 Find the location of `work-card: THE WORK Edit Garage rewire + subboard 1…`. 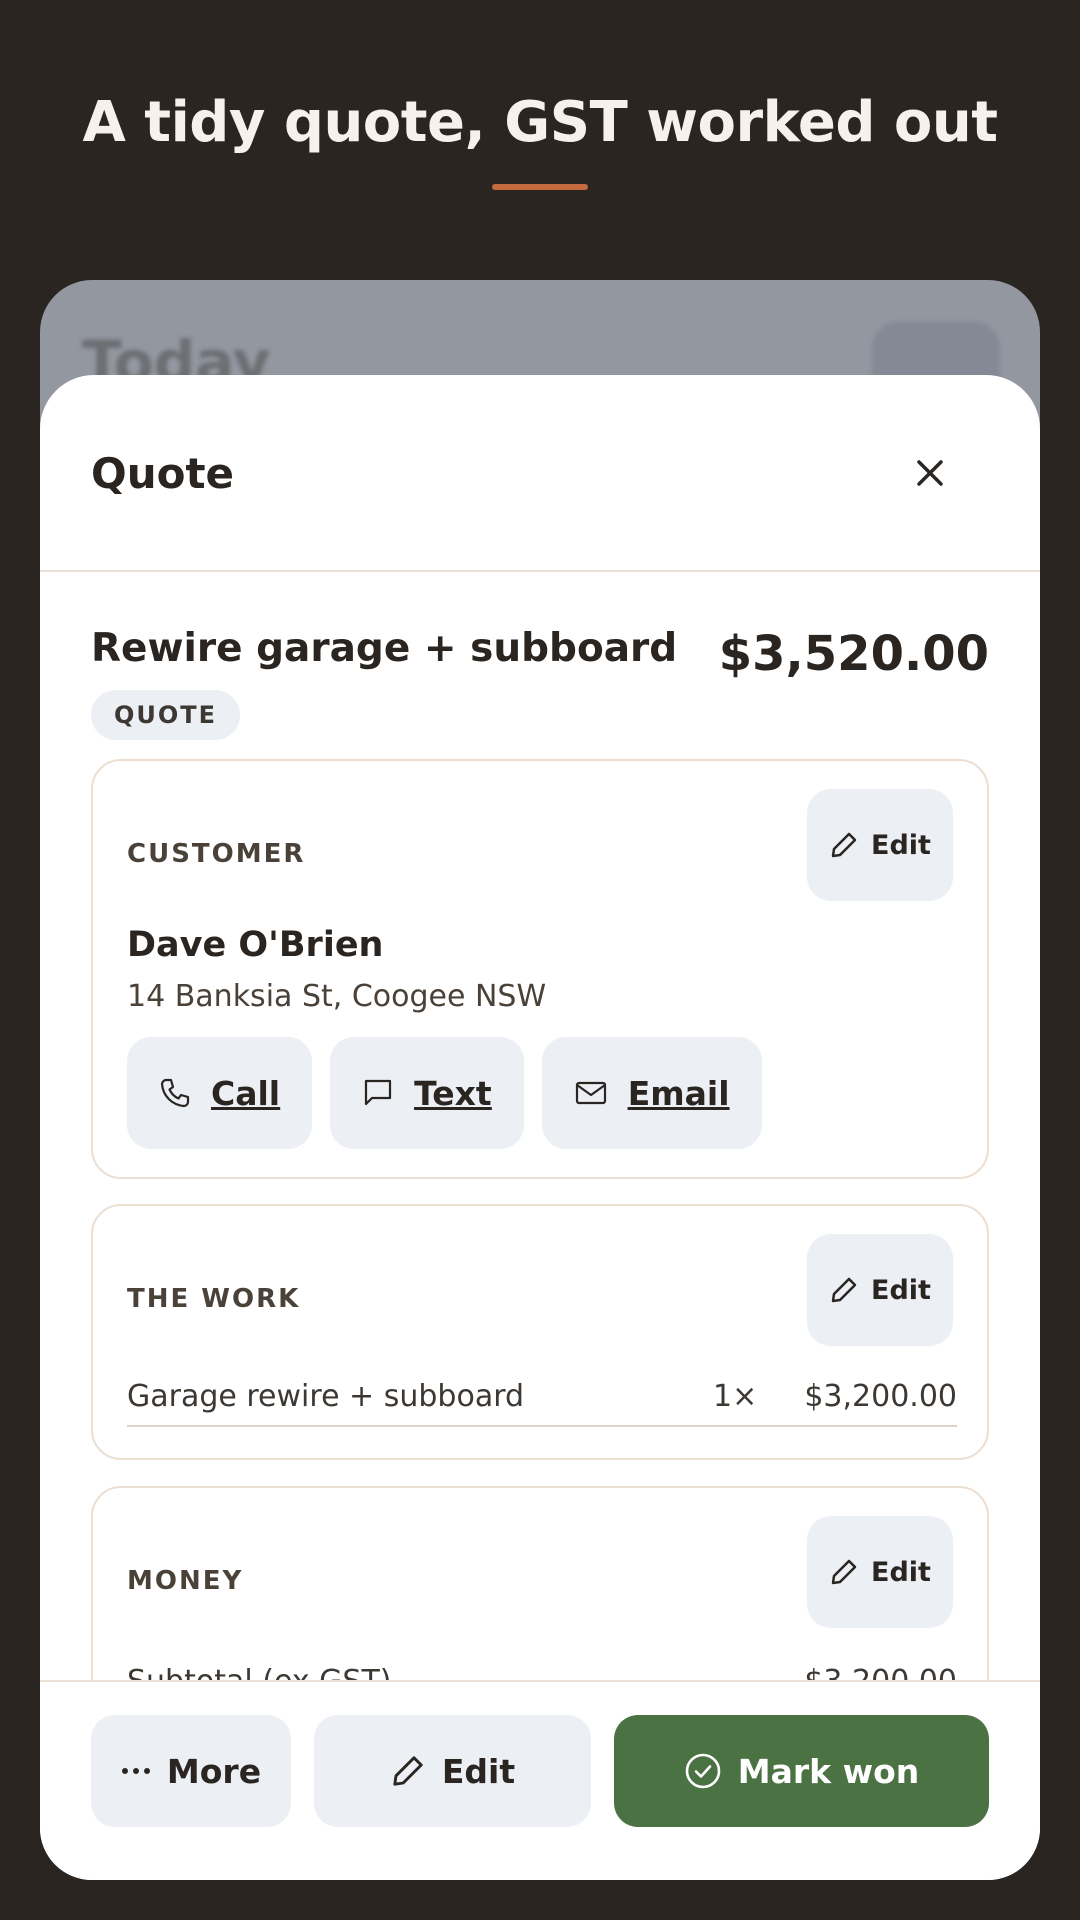

work-card: THE WORK Edit Garage rewire + subboard 1… is located at coordinates (540, 1332).